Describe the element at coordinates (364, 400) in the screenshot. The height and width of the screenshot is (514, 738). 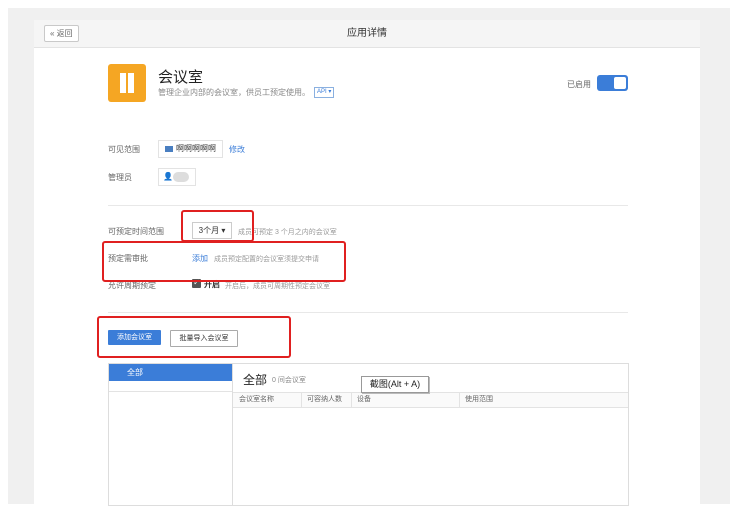
I see `column-header: 设备` at that location.